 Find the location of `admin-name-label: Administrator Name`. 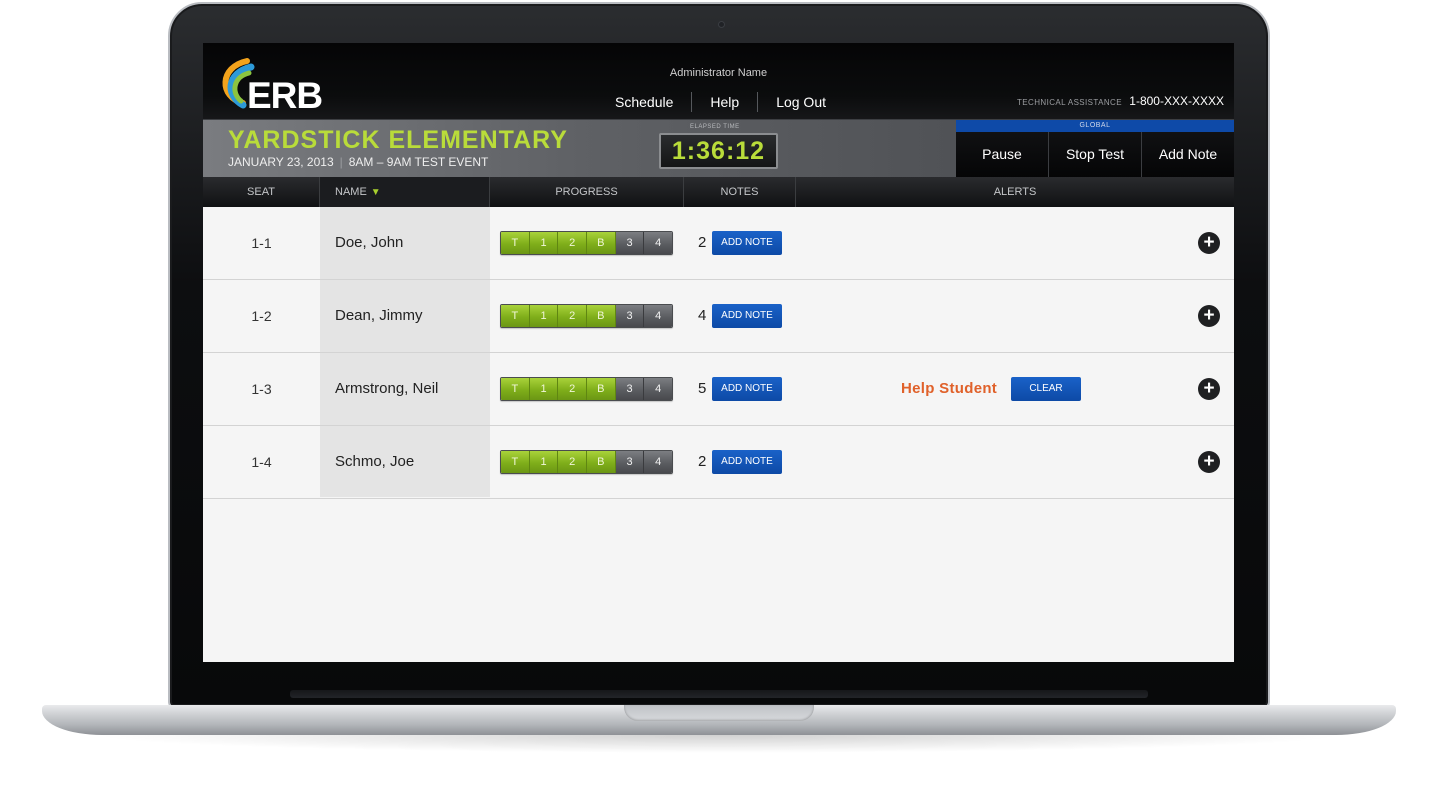

admin-name-label: Administrator Name is located at coordinates (718, 73).